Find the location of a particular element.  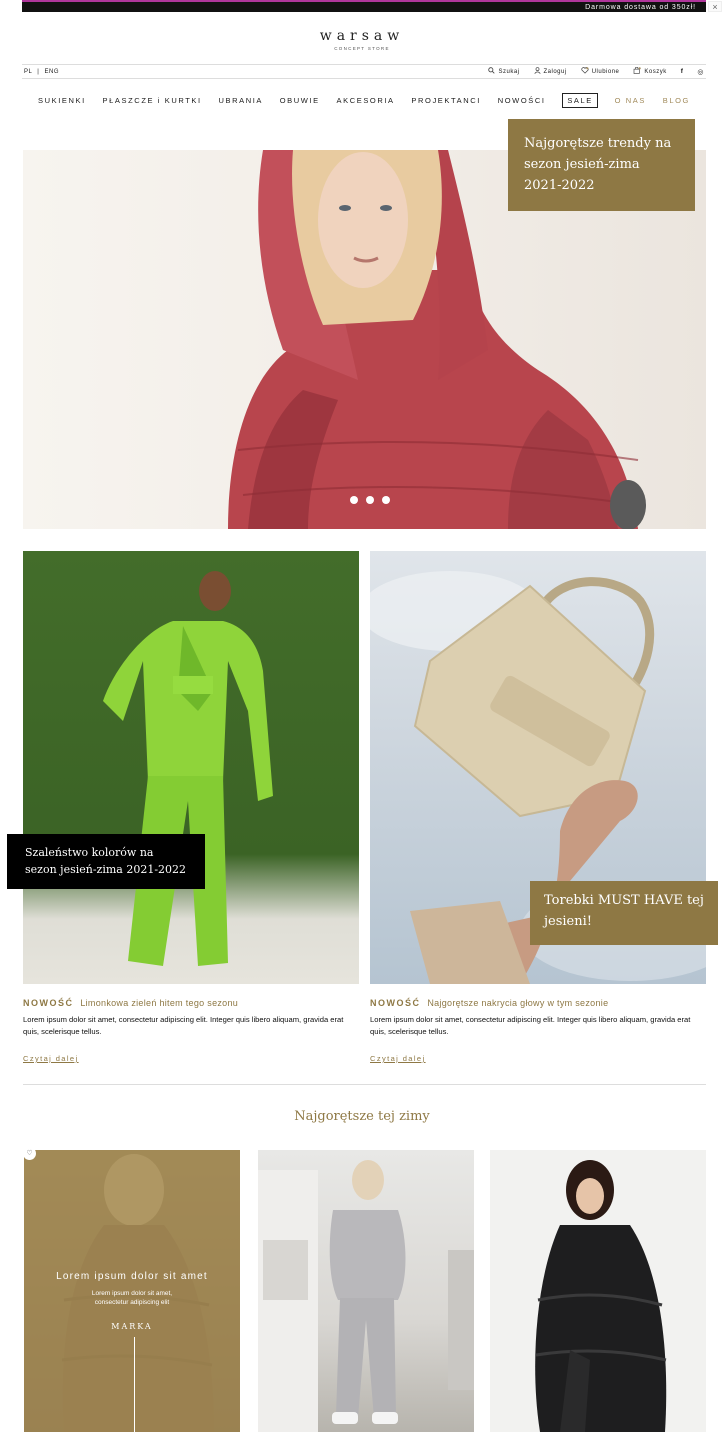

article-title: Limonkowa zieleń hitem tego sezonu is located at coordinates (159, 1003).